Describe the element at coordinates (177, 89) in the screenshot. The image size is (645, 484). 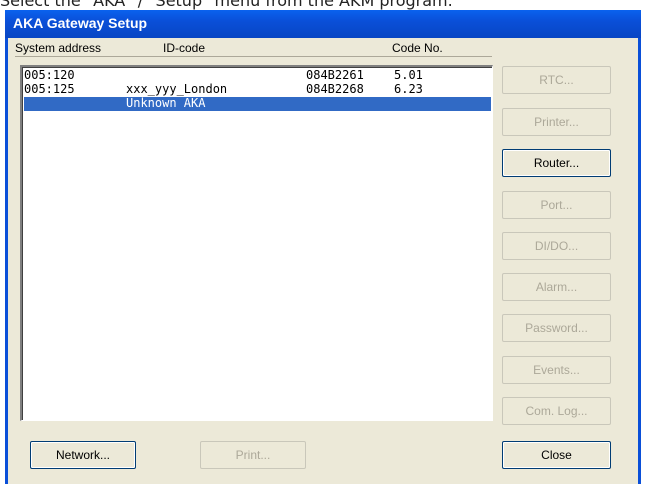
I see `row-2-id-code: xxx_yyy_London` at that location.